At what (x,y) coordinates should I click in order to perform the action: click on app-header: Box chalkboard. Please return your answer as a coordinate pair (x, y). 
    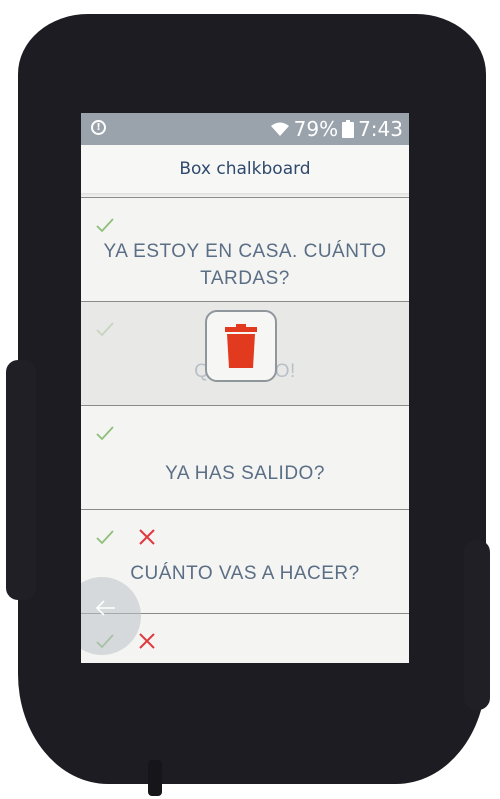
    Looking at the image, I should click on (245, 169).